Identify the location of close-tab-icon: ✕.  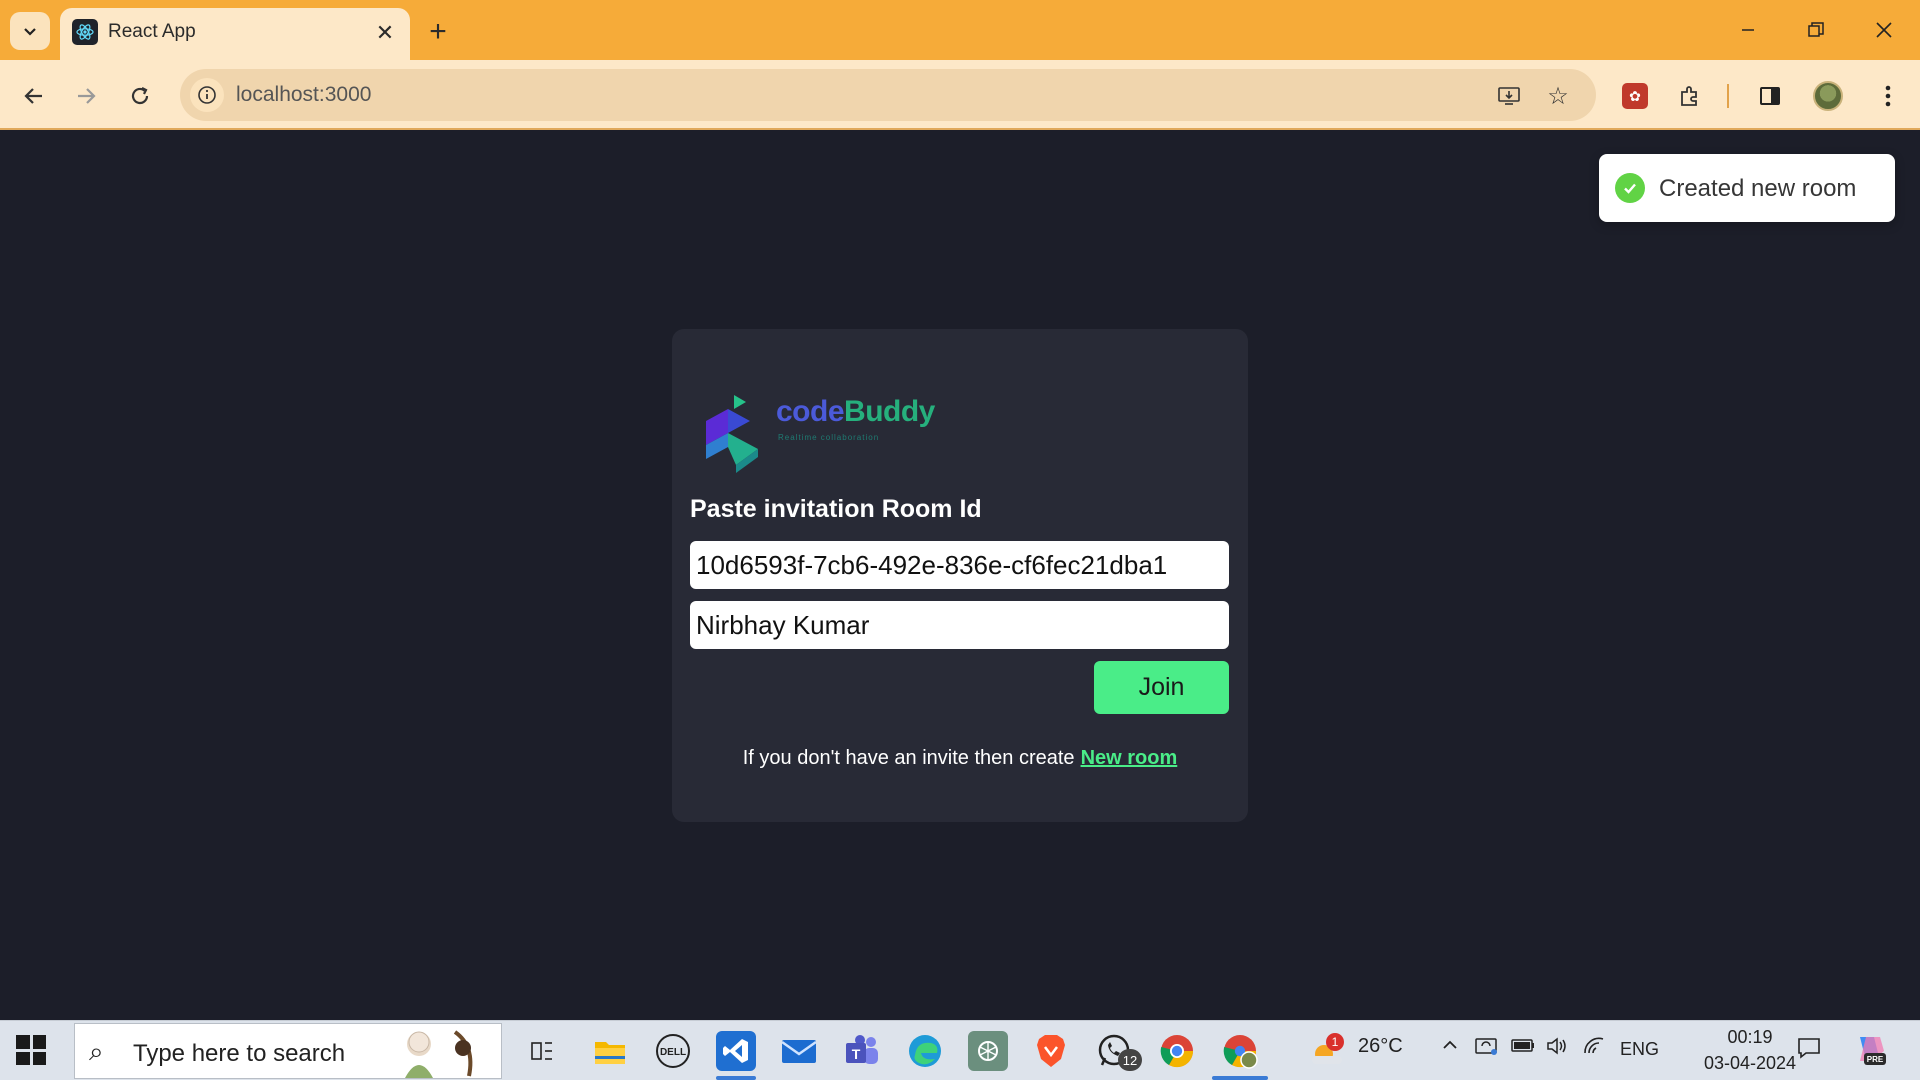
(385, 33).